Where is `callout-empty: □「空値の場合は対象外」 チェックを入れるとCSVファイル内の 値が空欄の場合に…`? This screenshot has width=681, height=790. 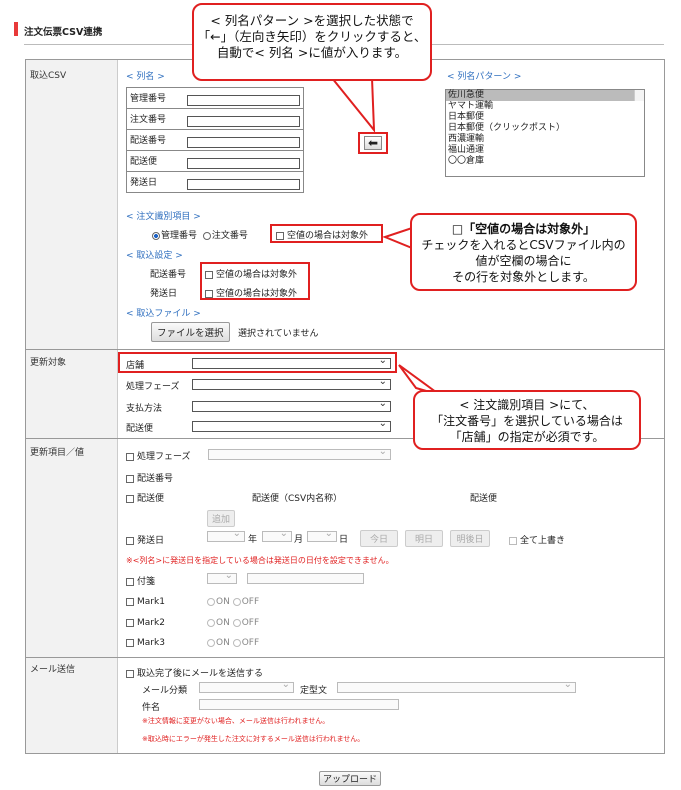 callout-empty: □「空値の場合は対象外」 チェックを入れるとCSVファイル内の 値が空欄の場合に… is located at coordinates (523, 252).